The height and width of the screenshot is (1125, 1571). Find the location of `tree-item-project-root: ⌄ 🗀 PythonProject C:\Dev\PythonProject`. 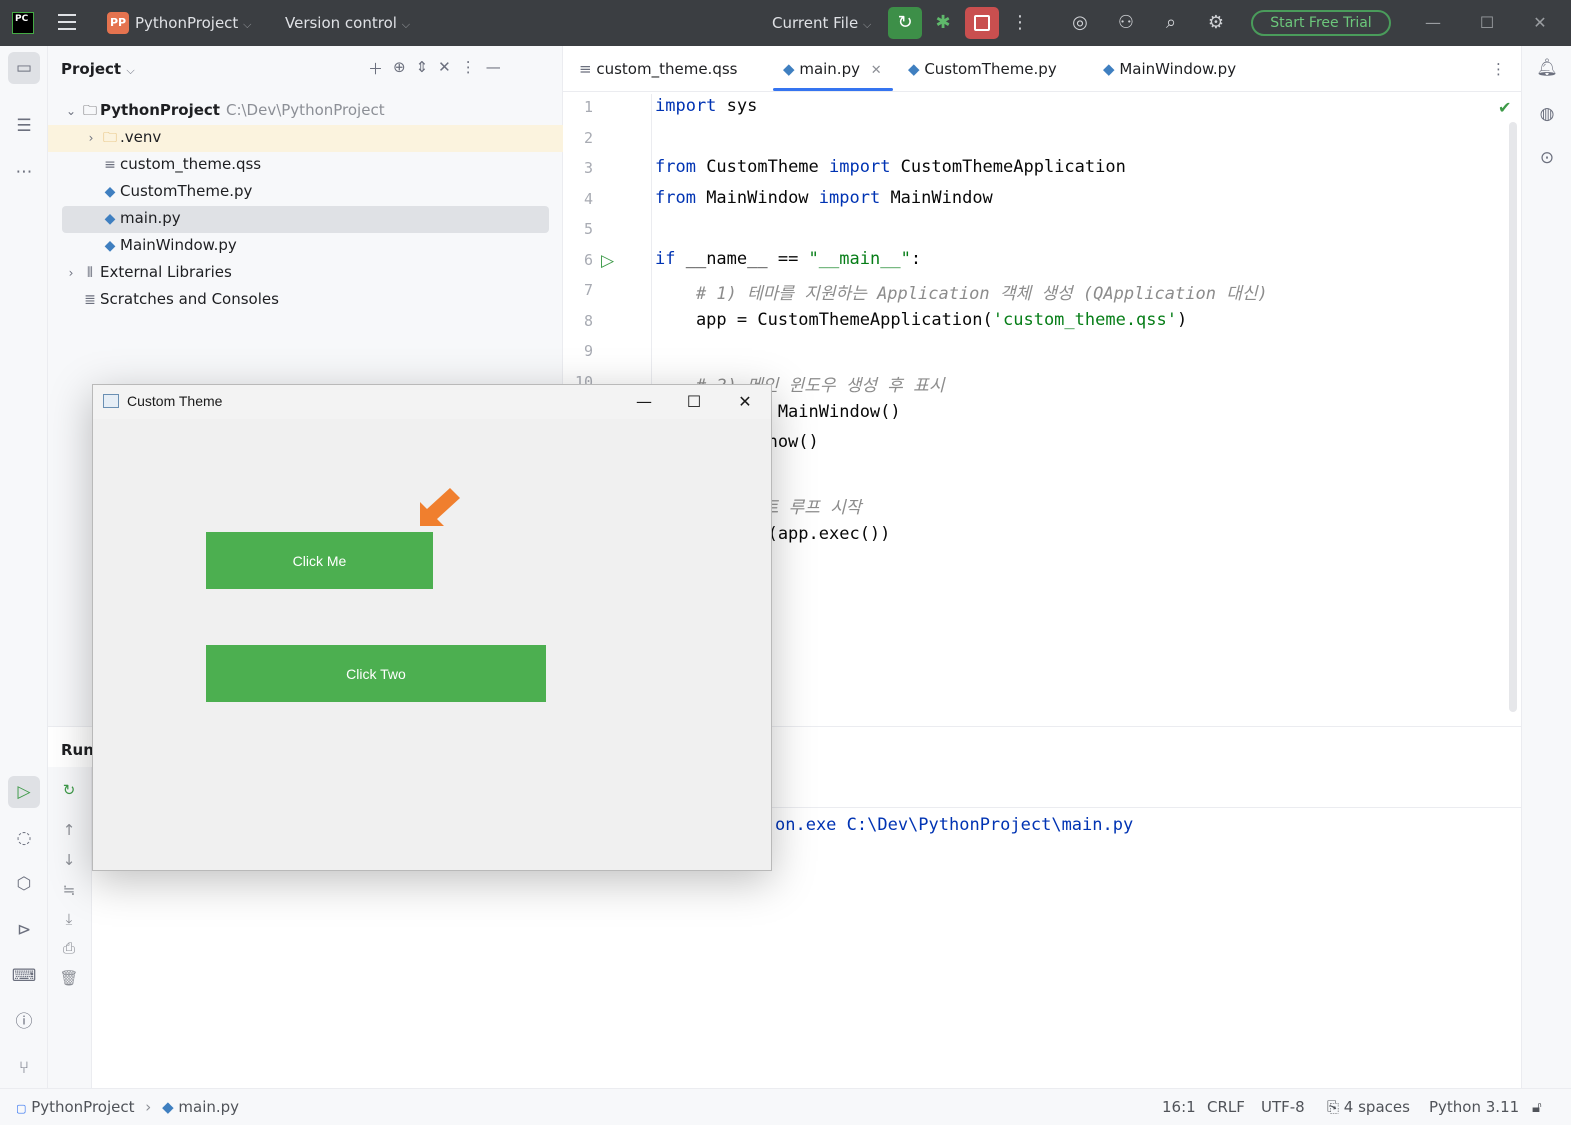

tree-item-project-root: ⌄ 🗀 PythonProject C:\Dev\PythonProject is located at coordinates (223, 110).